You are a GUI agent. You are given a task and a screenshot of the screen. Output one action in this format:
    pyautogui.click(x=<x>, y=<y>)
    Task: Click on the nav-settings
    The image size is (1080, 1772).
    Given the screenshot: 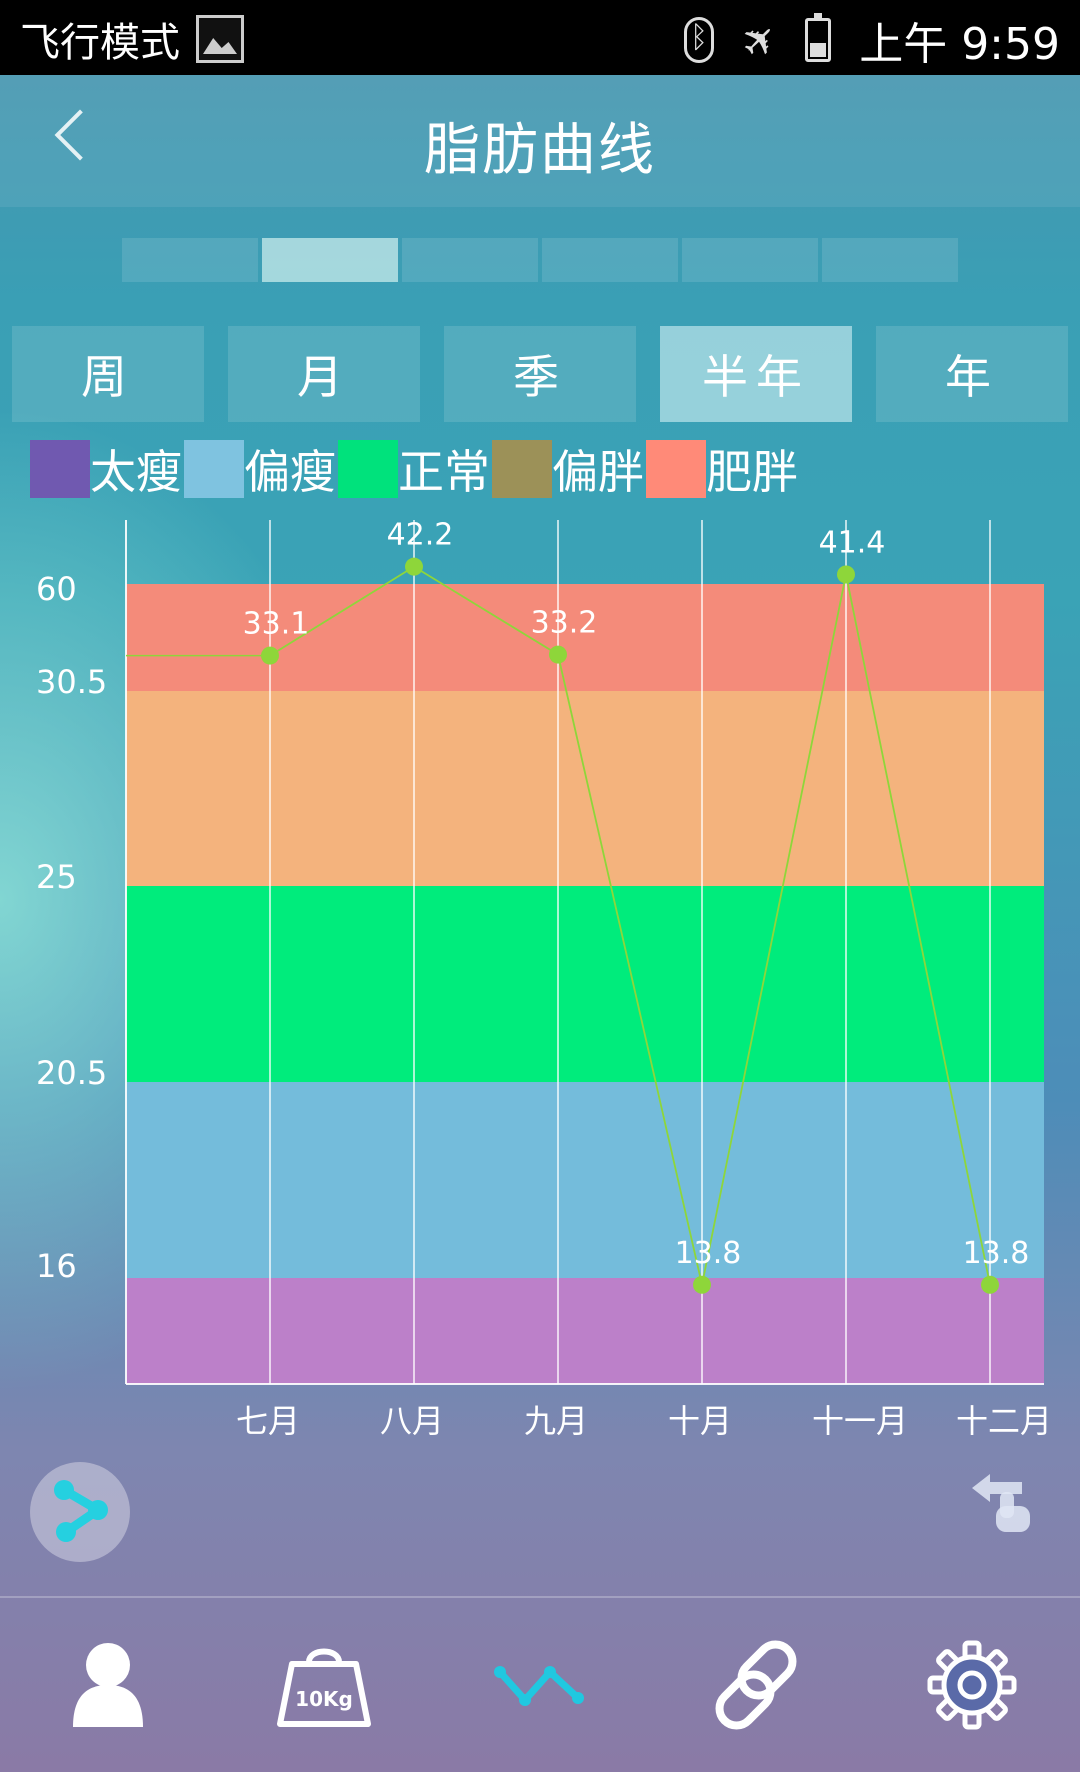 What is the action you would take?
    pyautogui.click(x=972, y=1685)
    